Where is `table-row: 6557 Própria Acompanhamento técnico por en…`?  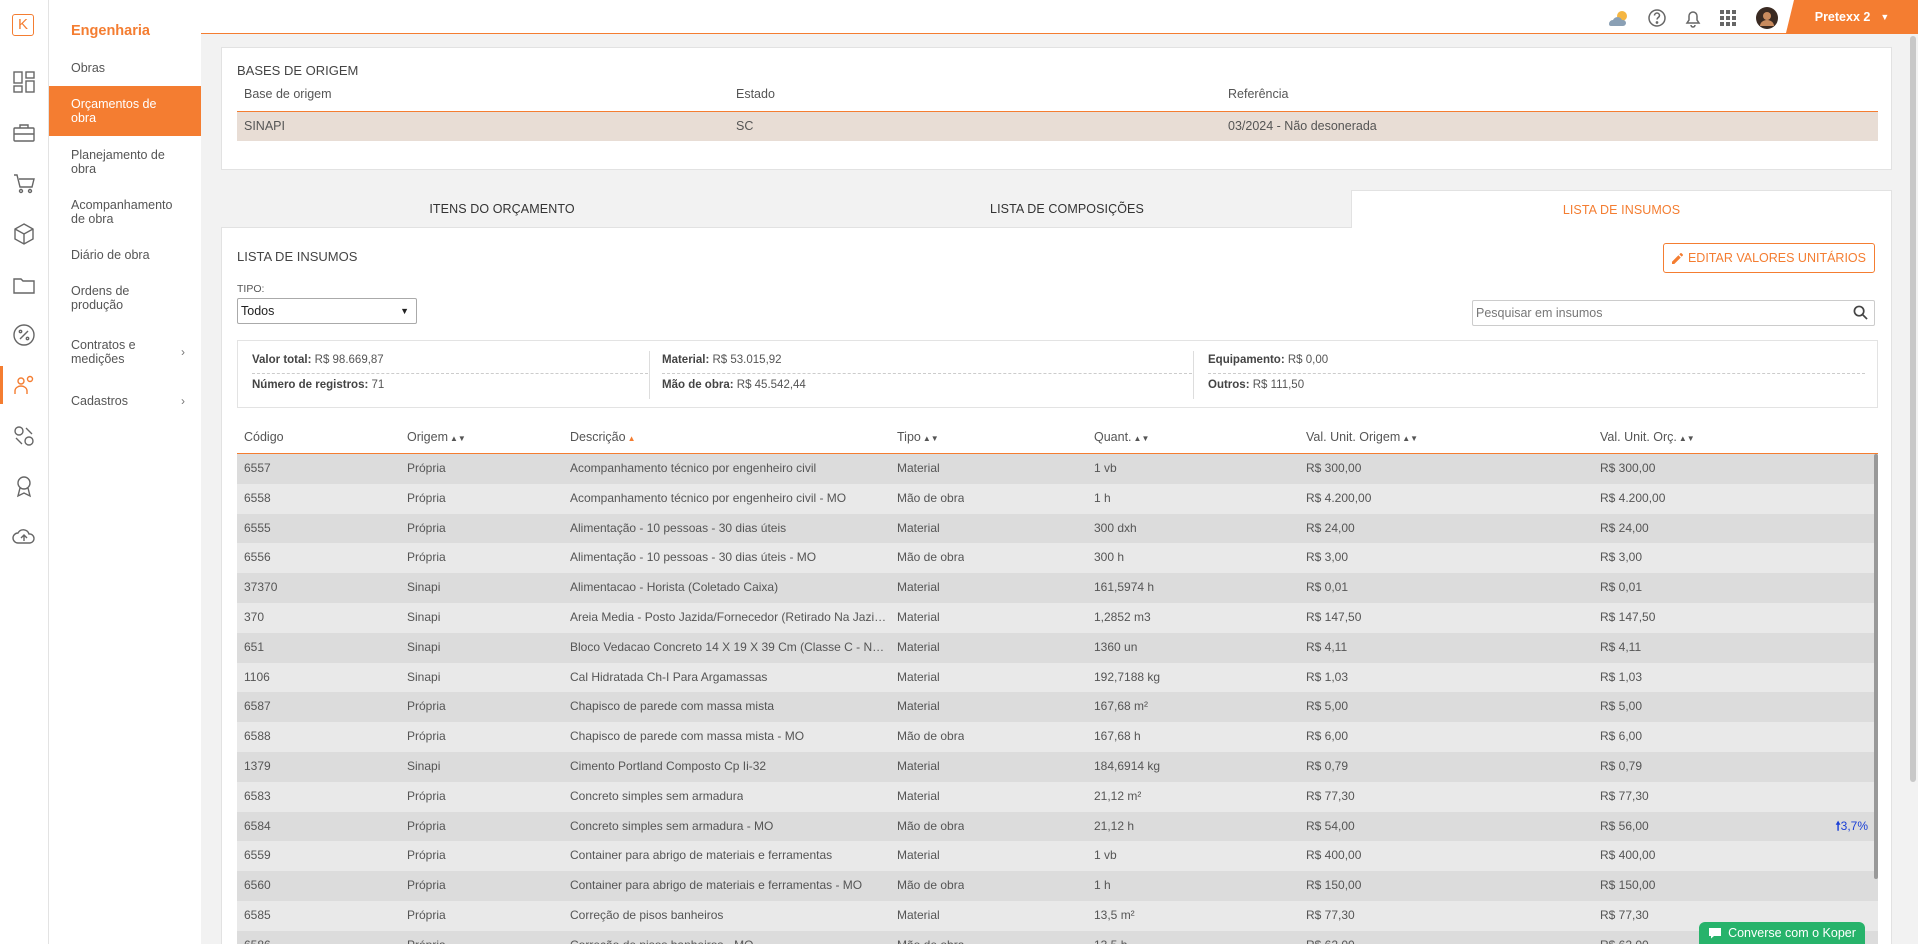 table-row: 6557 Própria Acompanhamento técnico por en… is located at coordinates (1057, 469).